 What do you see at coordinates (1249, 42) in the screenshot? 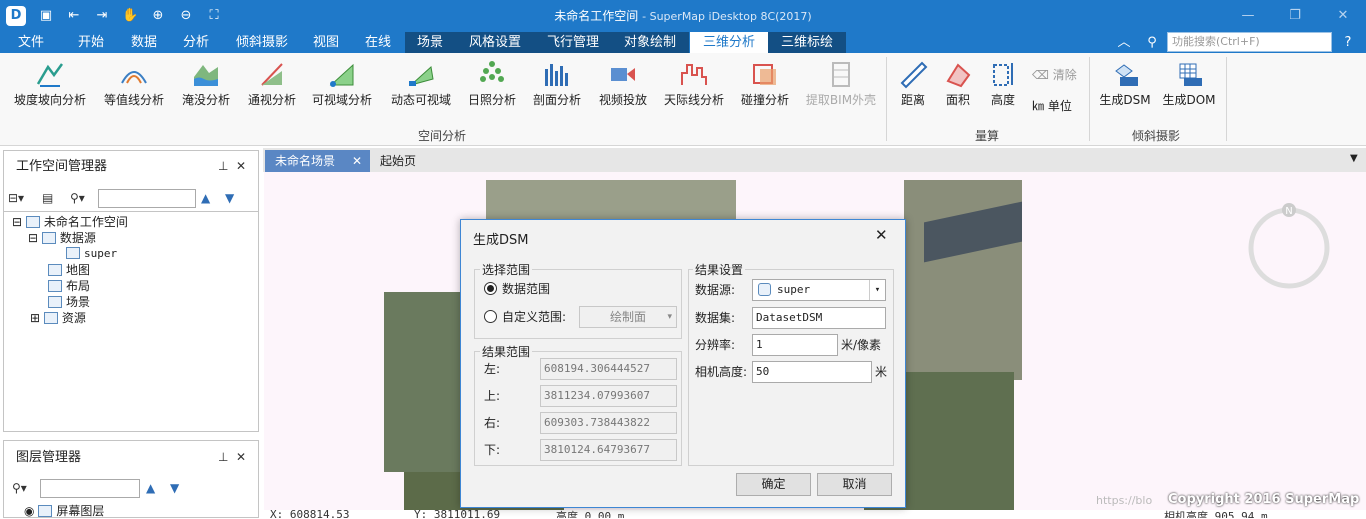
I see `search-input: 功能搜索(Ctrl+F)` at bounding box center [1249, 42].